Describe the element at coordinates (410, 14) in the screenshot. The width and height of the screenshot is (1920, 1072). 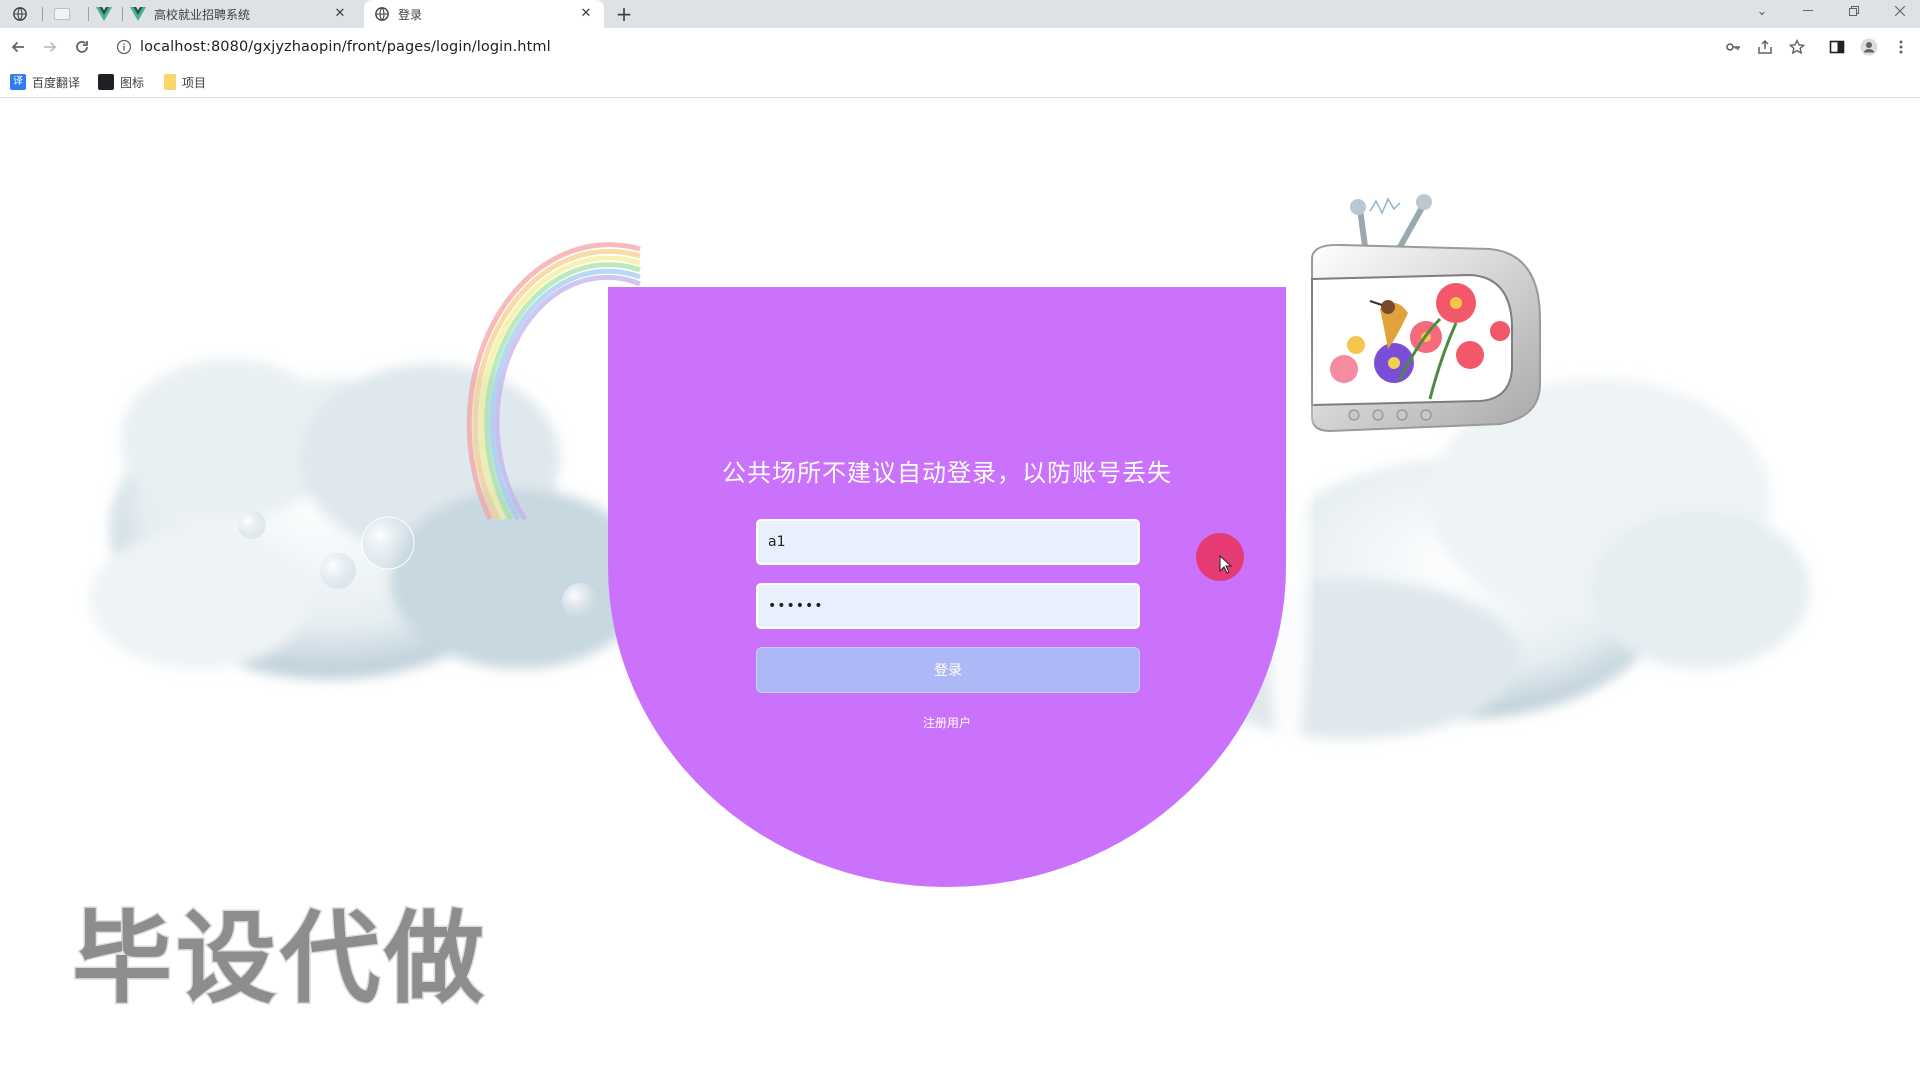
I see `tab-title: 登录` at that location.